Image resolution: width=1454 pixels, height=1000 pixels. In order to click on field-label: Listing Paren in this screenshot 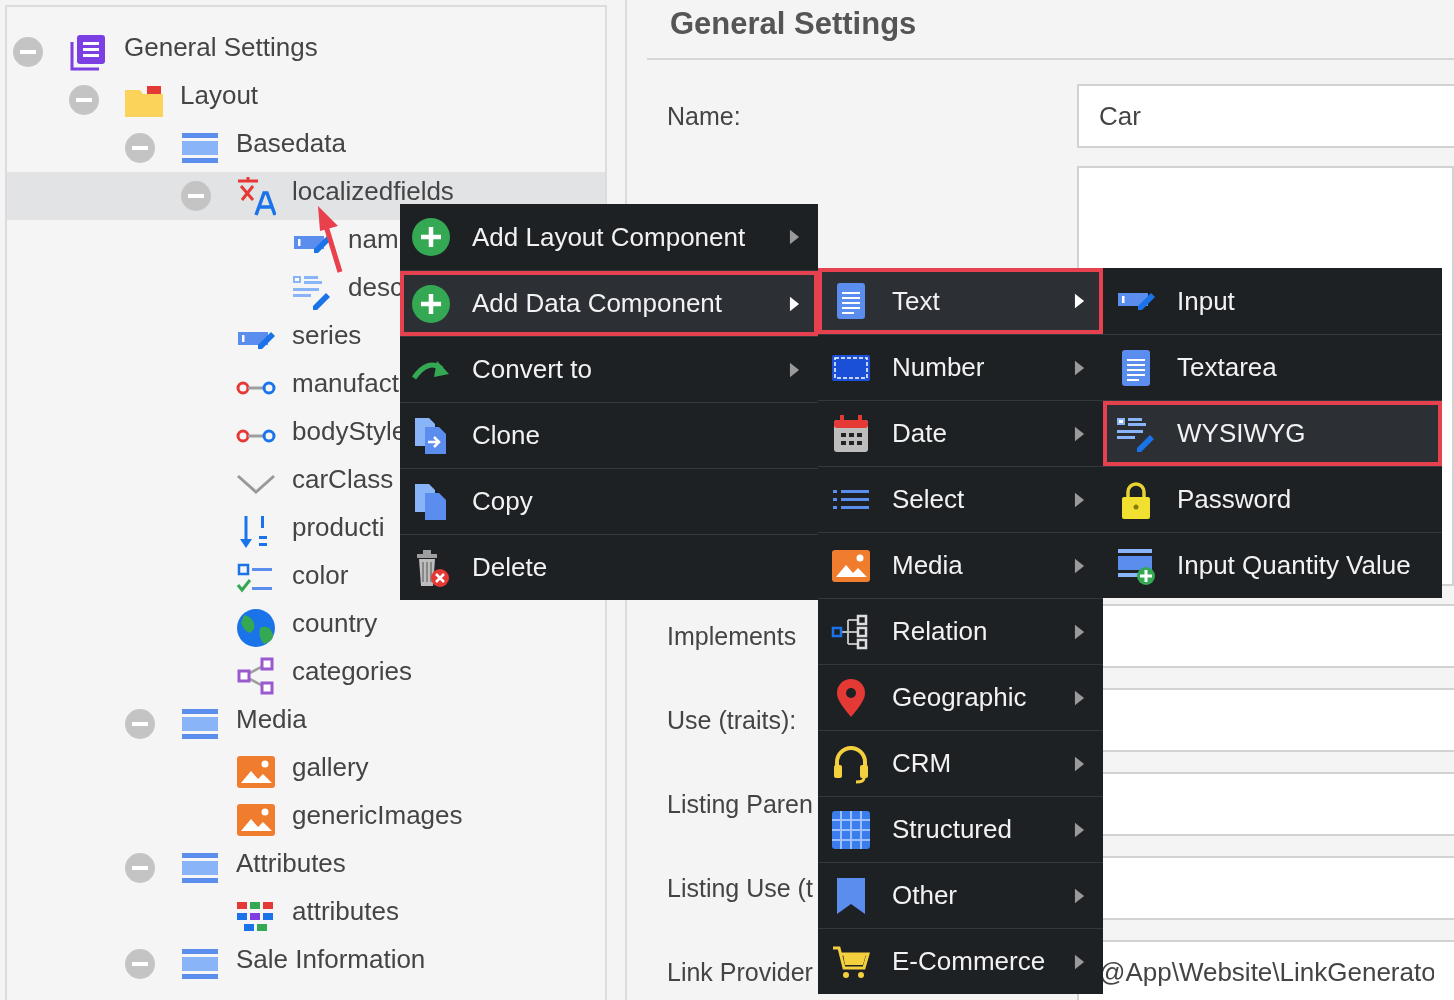, I will do `click(740, 803)`.